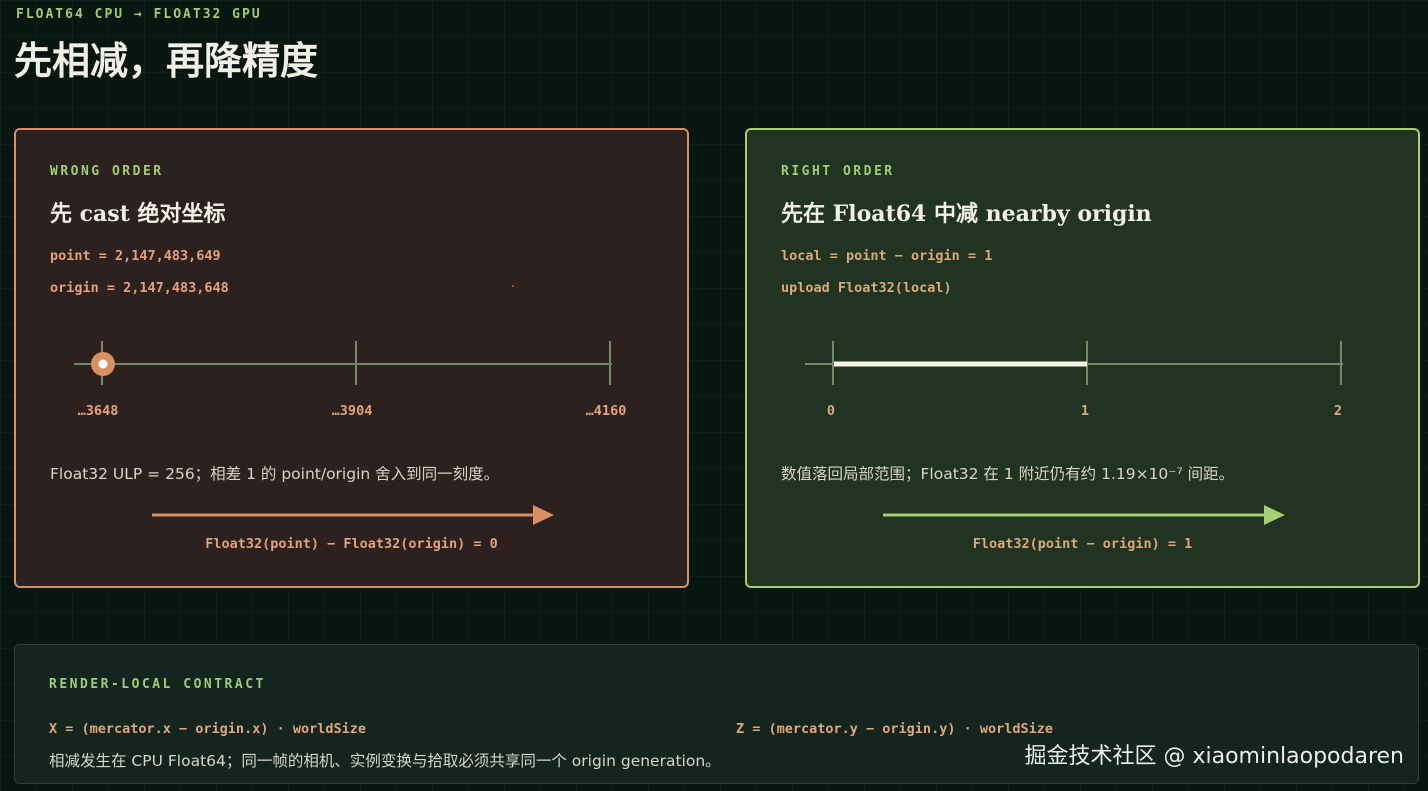 This screenshot has height=791, width=1428. Describe the element at coordinates (107, 171) in the screenshot. I see `wrong-order-label: WRONG ORDER` at that location.